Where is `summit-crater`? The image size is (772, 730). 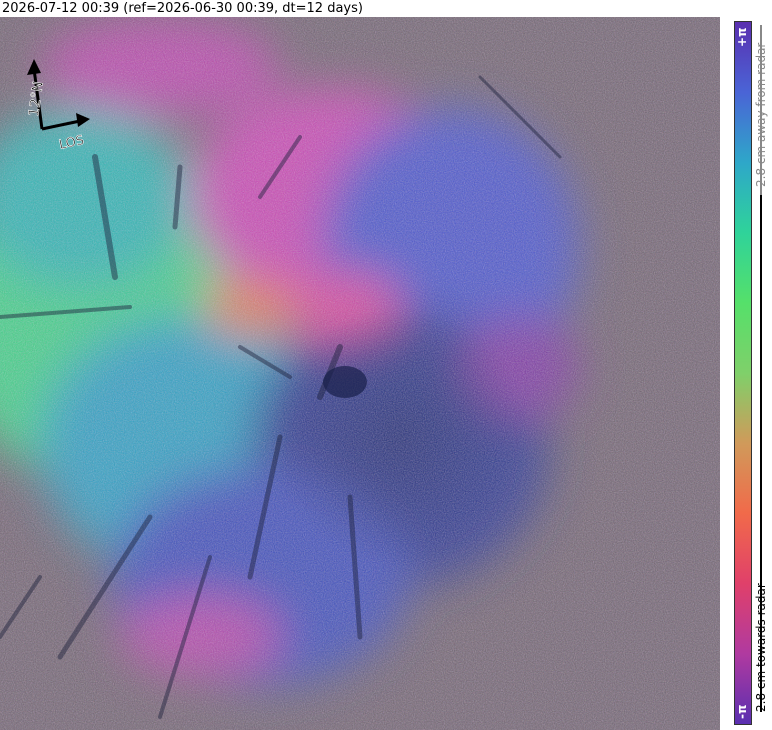 summit-crater is located at coordinates (345, 382).